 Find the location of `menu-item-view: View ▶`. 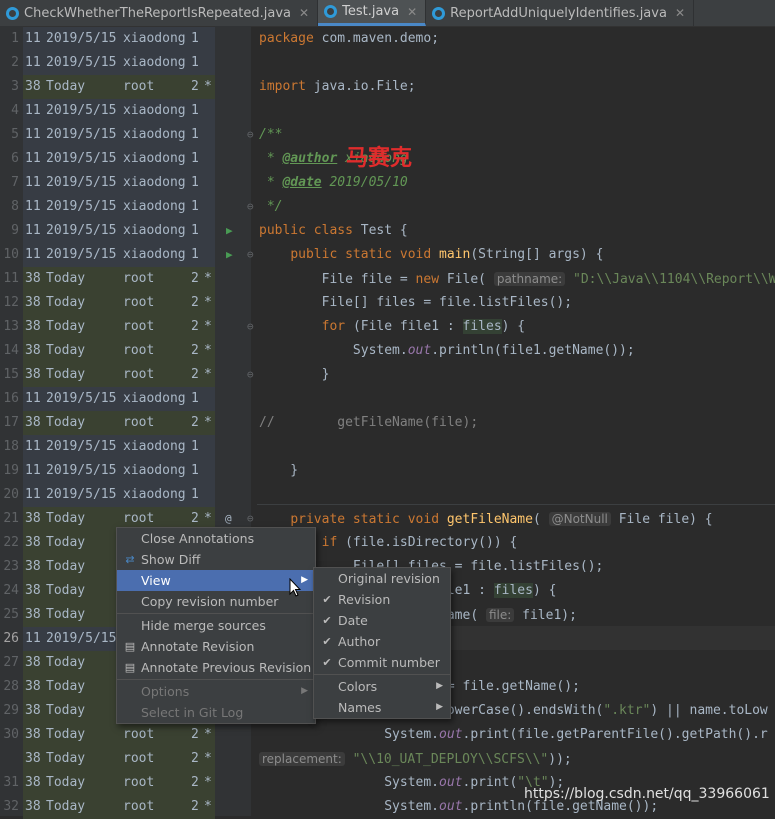

menu-item-view: View ▶ is located at coordinates (216, 580).